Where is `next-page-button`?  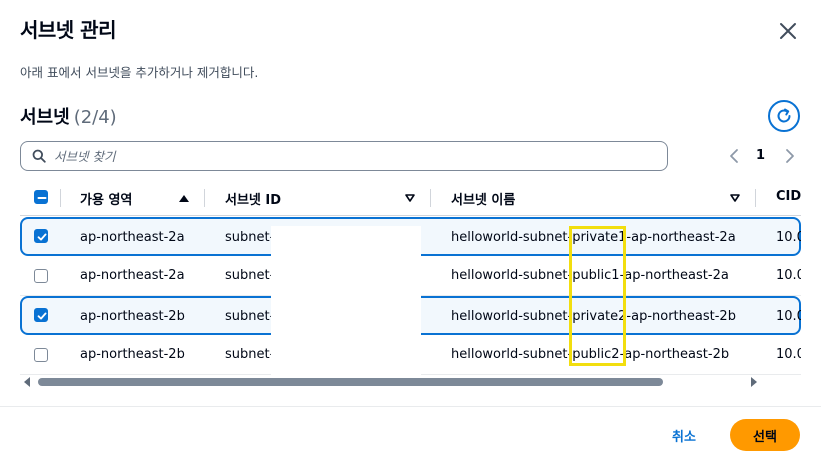
next-page-button is located at coordinates (790, 156).